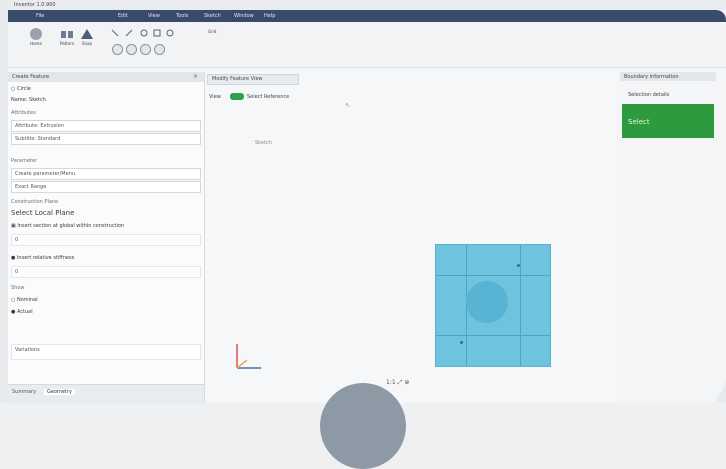 This screenshot has width=726, height=469. Describe the element at coordinates (212, 31) in the screenshot. I see `grid-label: Grid` at that location.